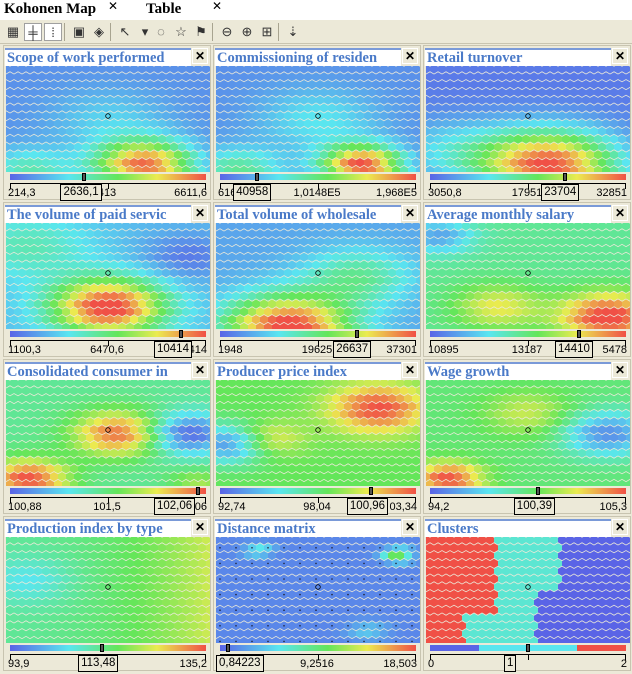  I want to click on tab-kohonen-map: Kohonen Map, so click(50, 9).